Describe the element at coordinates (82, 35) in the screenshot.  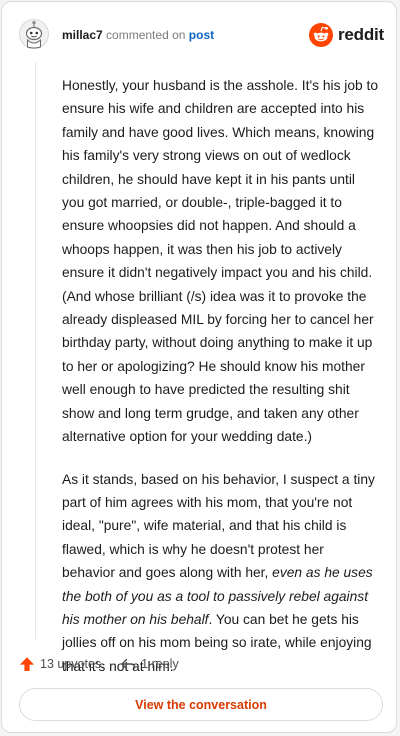
I see `username: millac7` at that location.